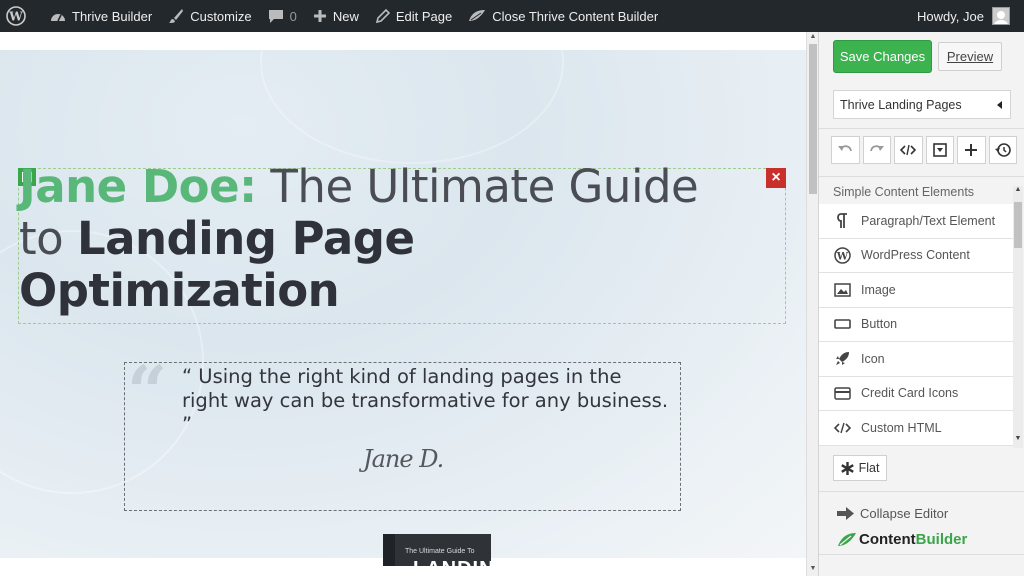 The image size is (1024, 576). Describe the element at coordinates (1001, 16) in the screenshot. I see `avatar` at that location.